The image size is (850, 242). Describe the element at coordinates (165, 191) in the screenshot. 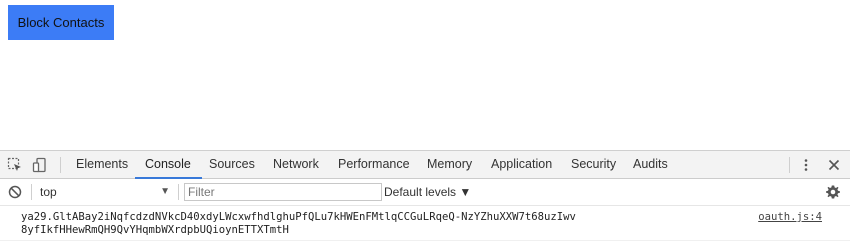

I see `dropdown-arrow-icon: ▼` at that location.